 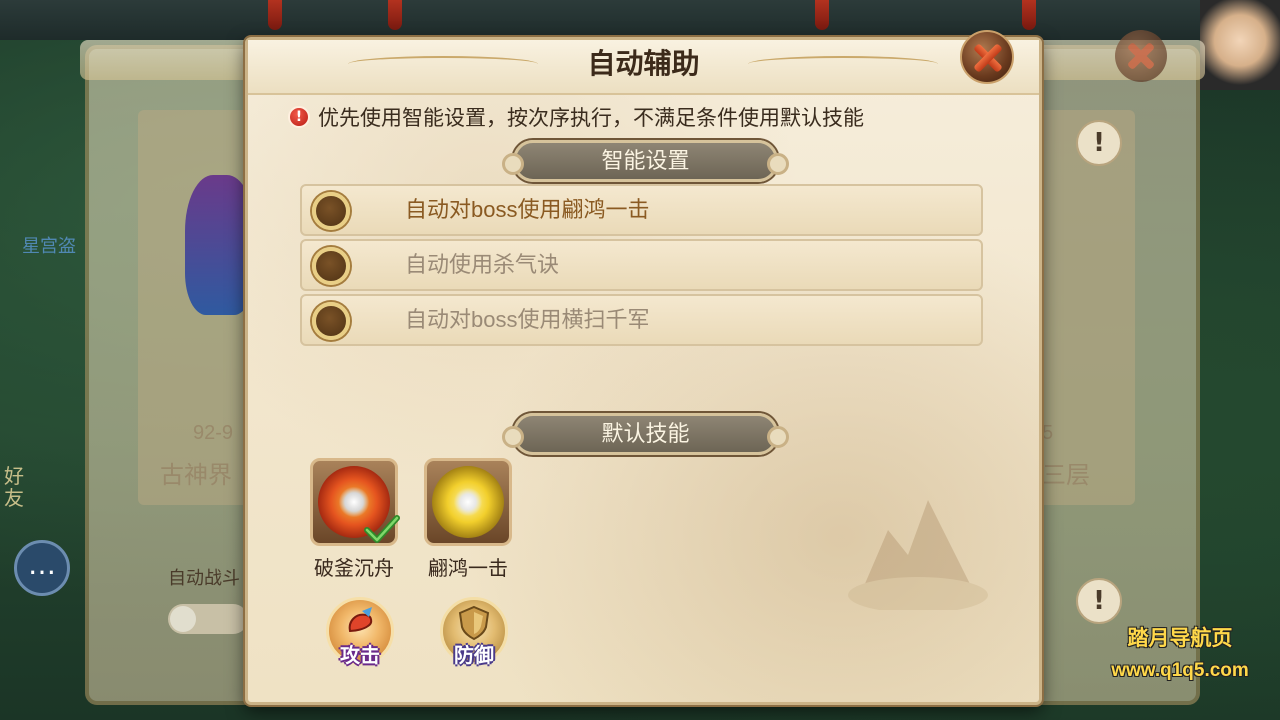 I want to click on background-card-name: 古神界, so click(x=196, y=475).